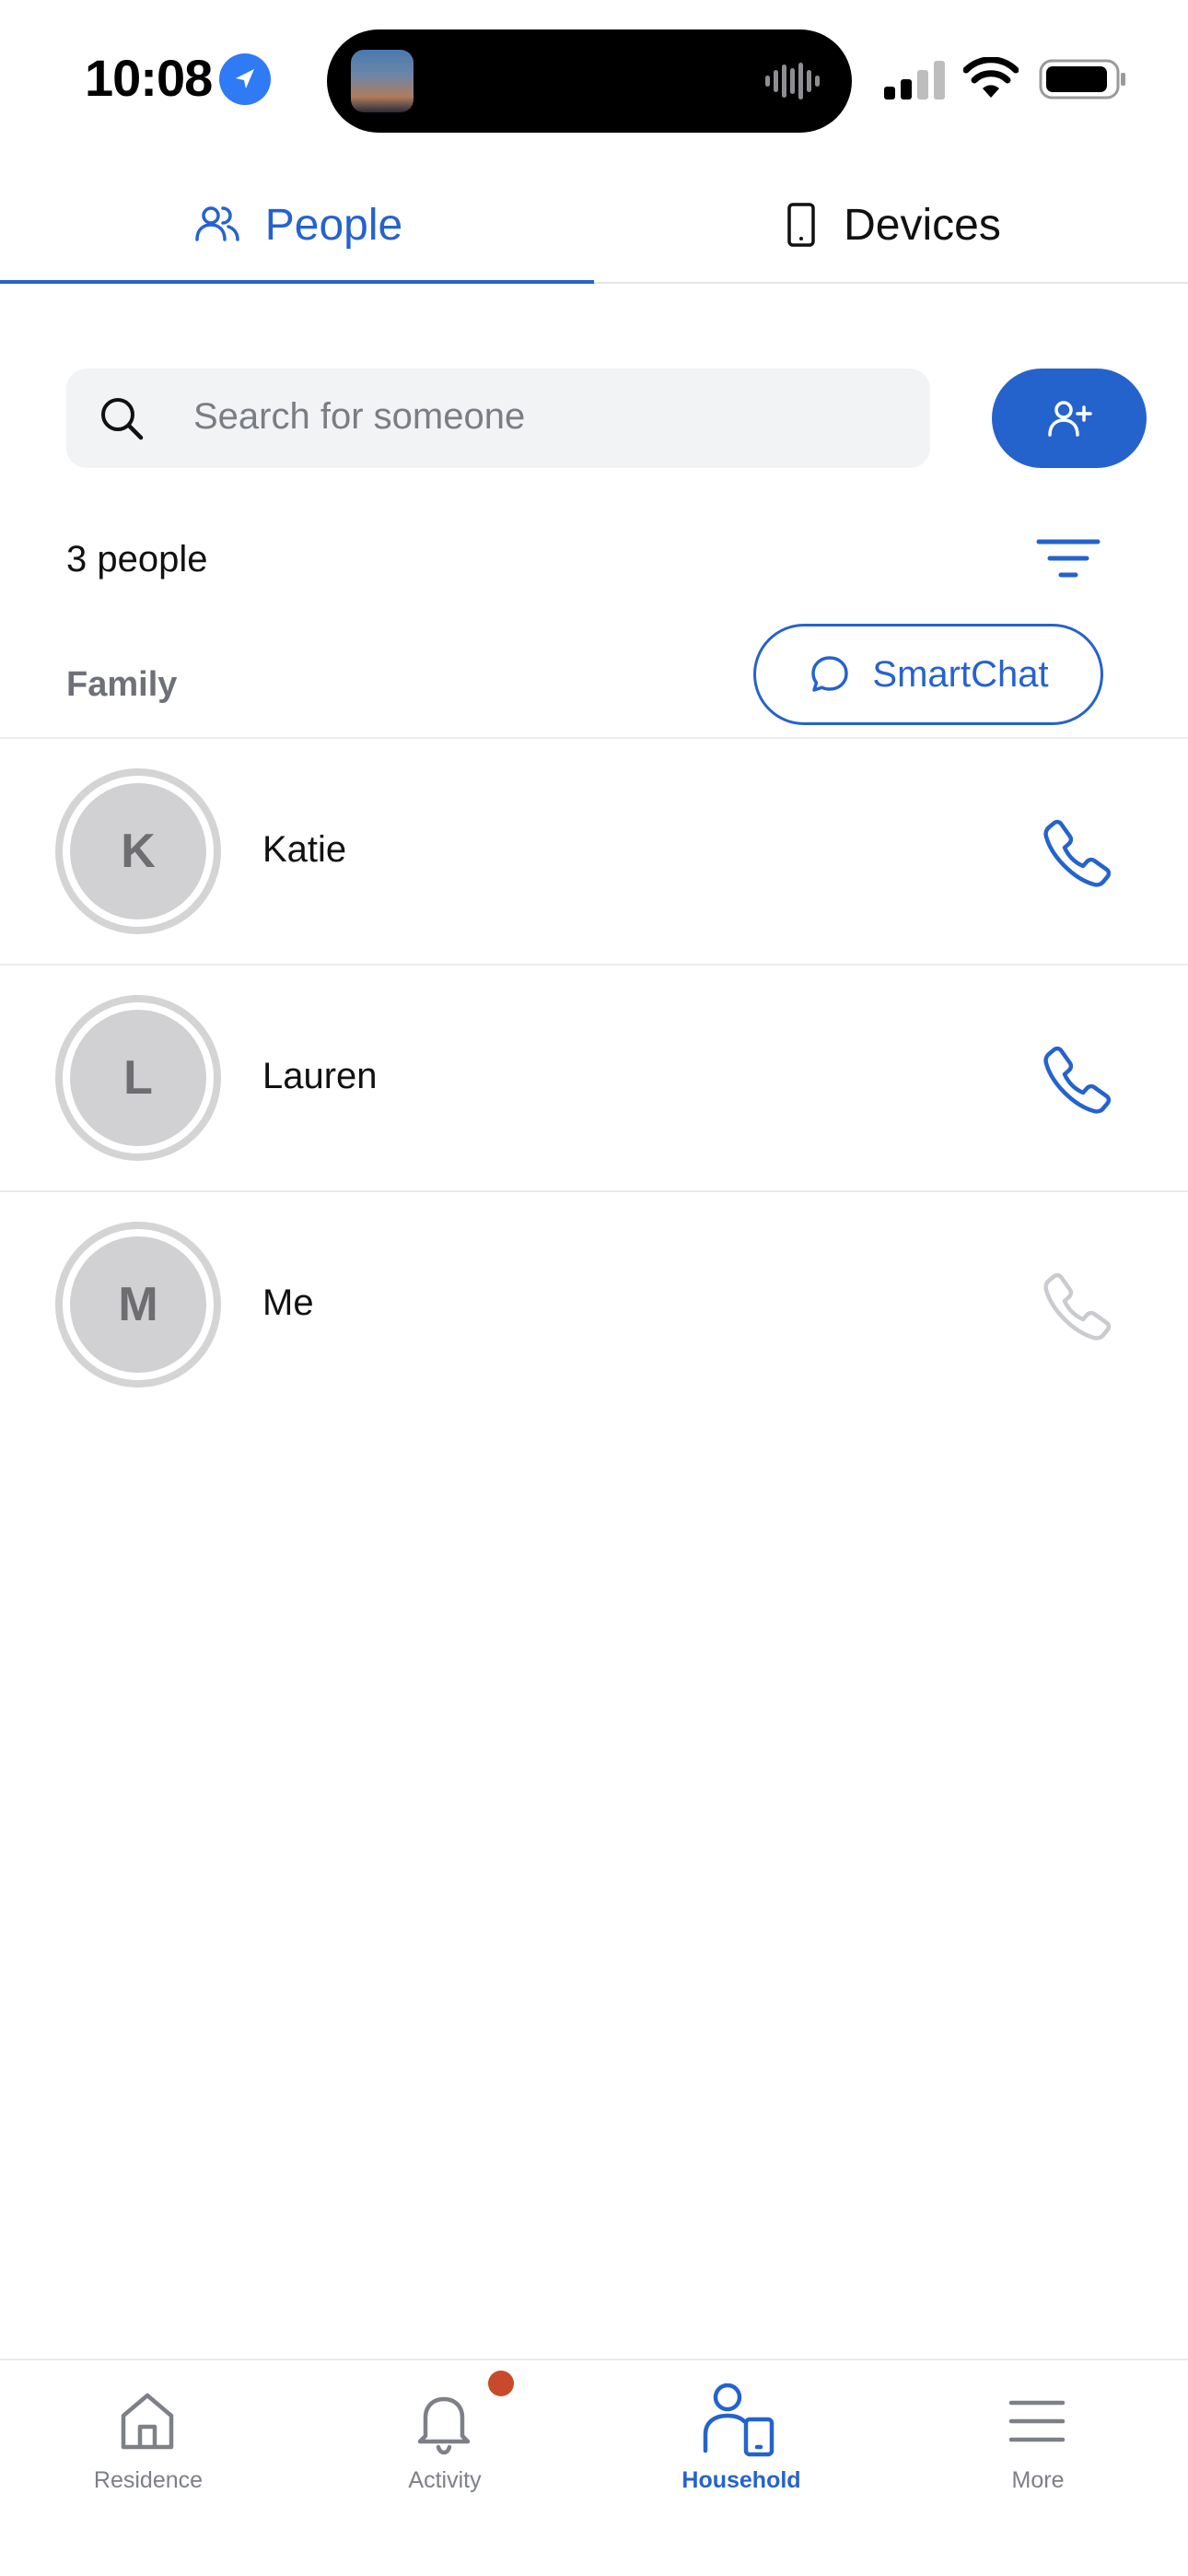 The width and height of the screenshot is (1188, 2576). What do you see at coordinates (1068, 562) in the screenshot?
I see `filter-icon` at bounding box center [1068, 562].